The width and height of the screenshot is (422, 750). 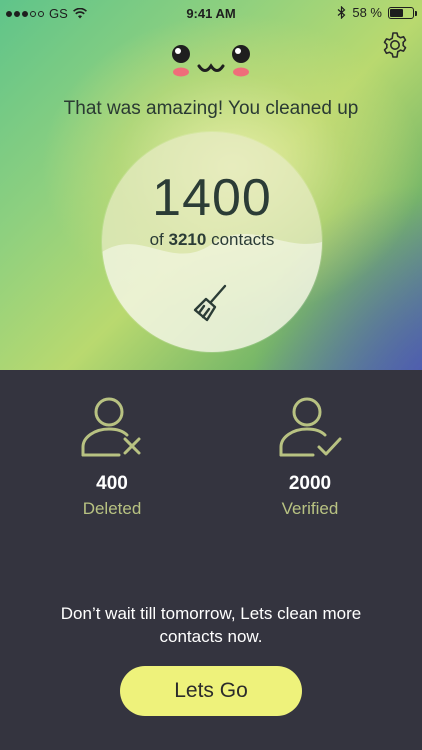 What do you see at coordinates (112, 508) in the screenshot?
I see `deleted-label: Deleted` at bounding box center [112, 508].